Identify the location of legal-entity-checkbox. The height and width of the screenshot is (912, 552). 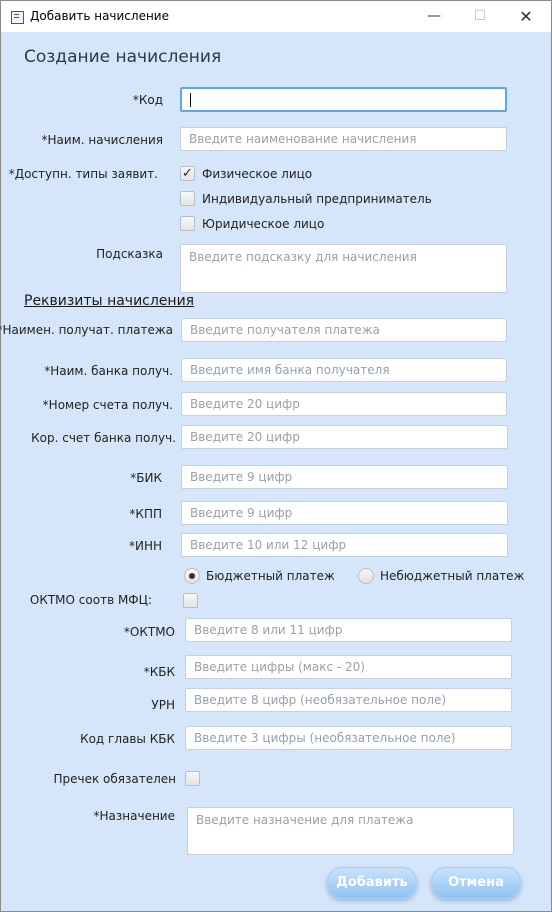
(187, 223).